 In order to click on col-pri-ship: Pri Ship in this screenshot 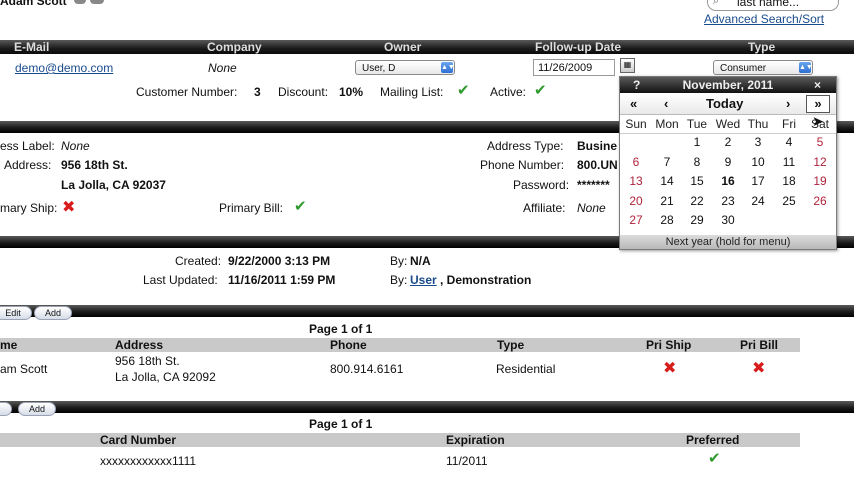, I will do `click(669, 345)`.